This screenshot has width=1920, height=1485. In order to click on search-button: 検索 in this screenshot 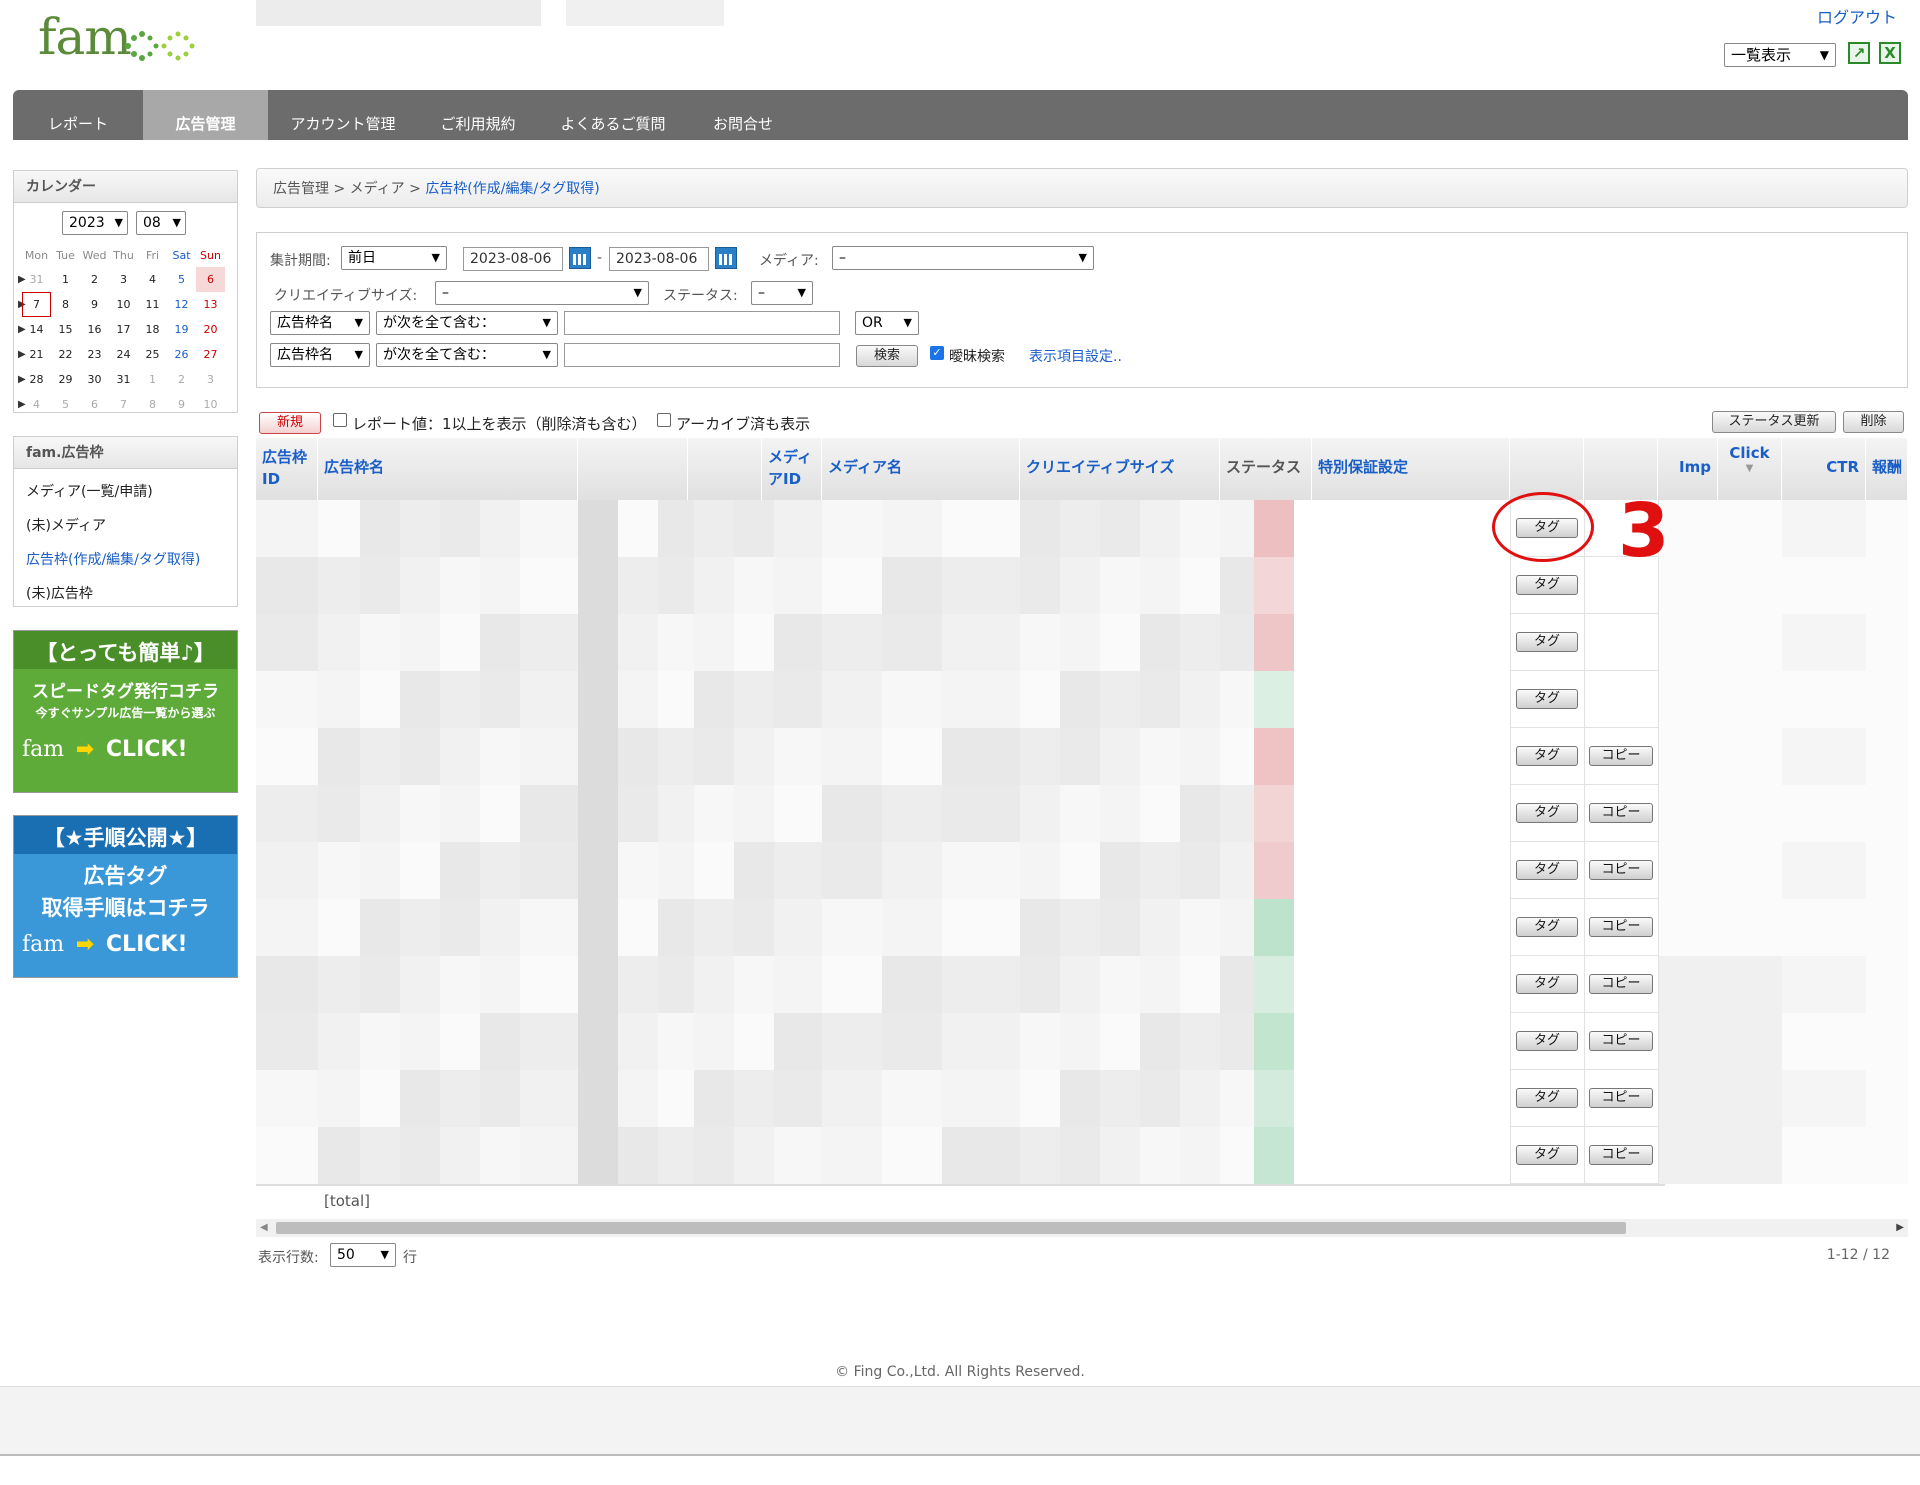, I will do `click(887, 356)`.